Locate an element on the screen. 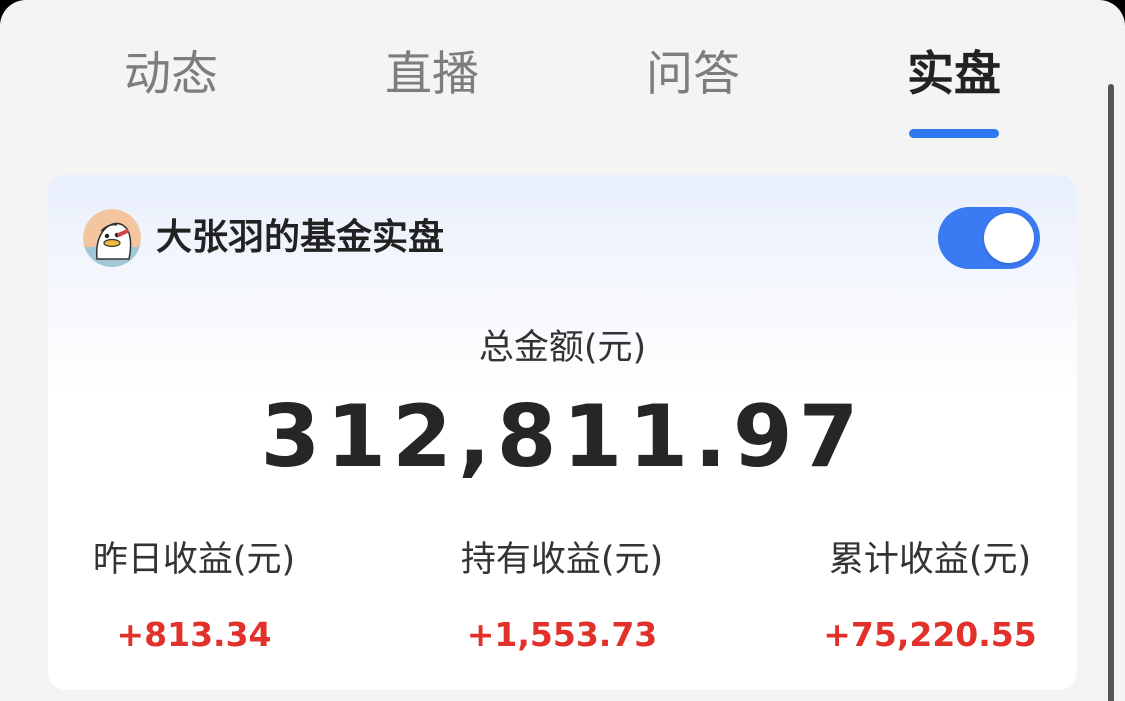 The width and height of the screenshot is (1125, 701). portfolio-title: 大张羽的基金实盘 is located at coordinates (300, 237).